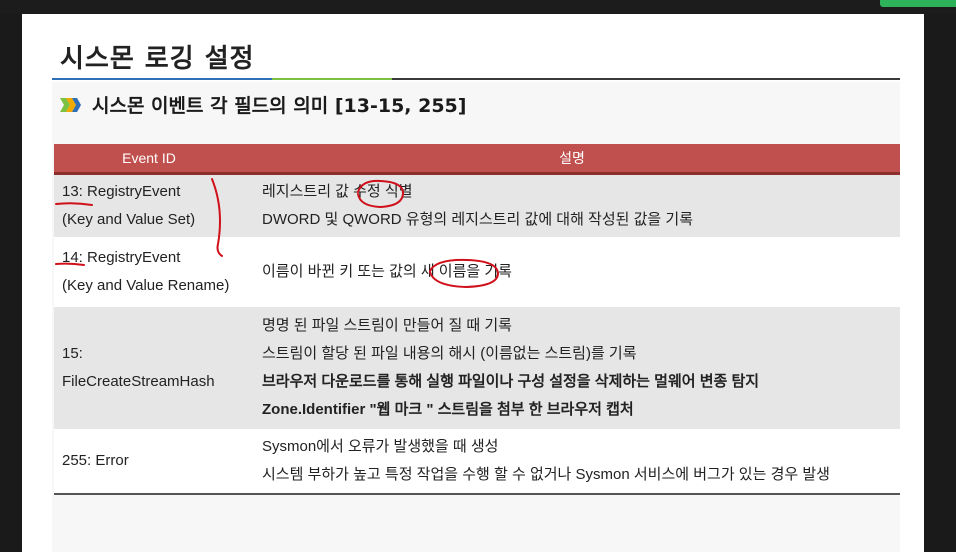 The width and height of the screenshot is (956, 552). Describe the element at coordinates (138, 381) in the screenshot. I see `event-id-line: FileCreateStreamHash` at that location.